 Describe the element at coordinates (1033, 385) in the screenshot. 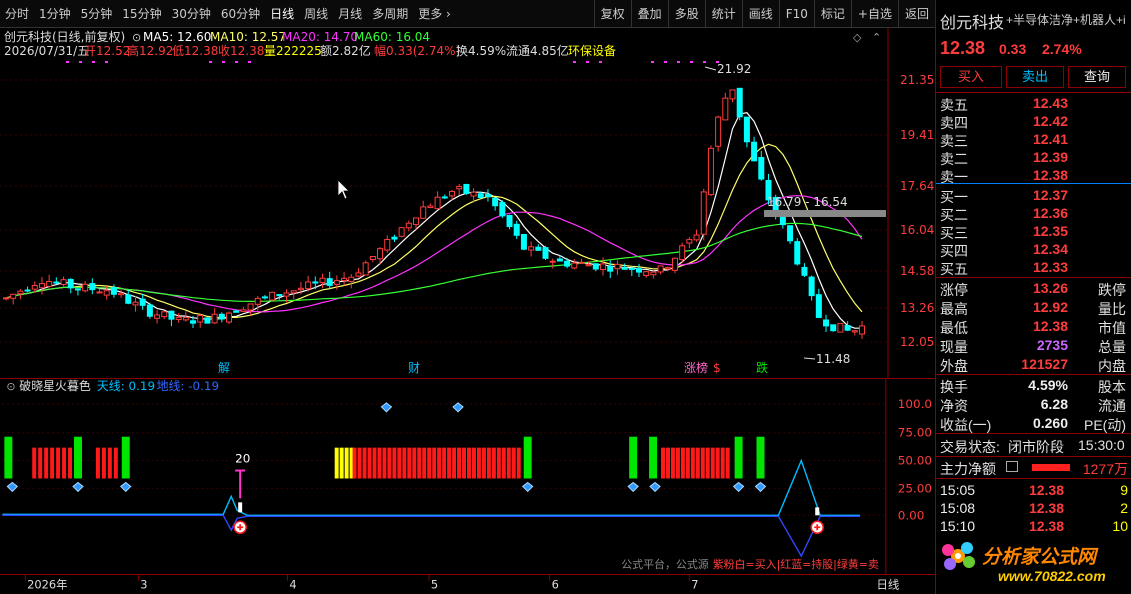

I see `stat2-row: 换手 4.59% 股本` at that location.